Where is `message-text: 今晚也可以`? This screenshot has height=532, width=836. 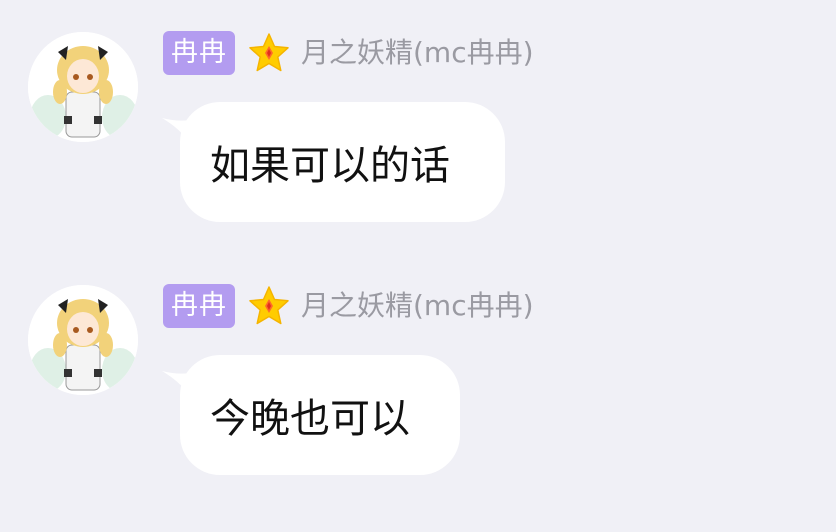
message-text: 今晚也可以 is located at coordinates (310, 419).